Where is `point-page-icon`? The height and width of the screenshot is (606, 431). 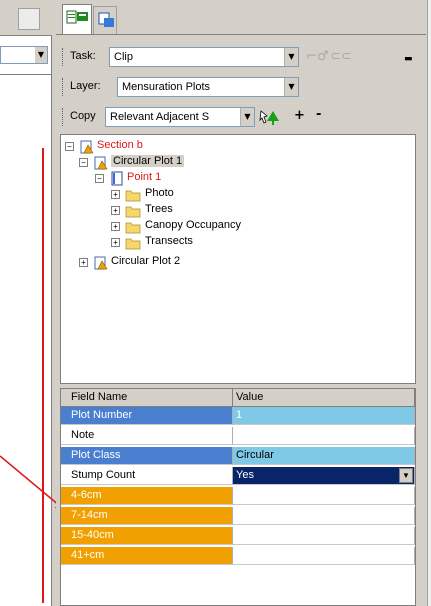
point-page-icon is located at coordinates (117, 178).